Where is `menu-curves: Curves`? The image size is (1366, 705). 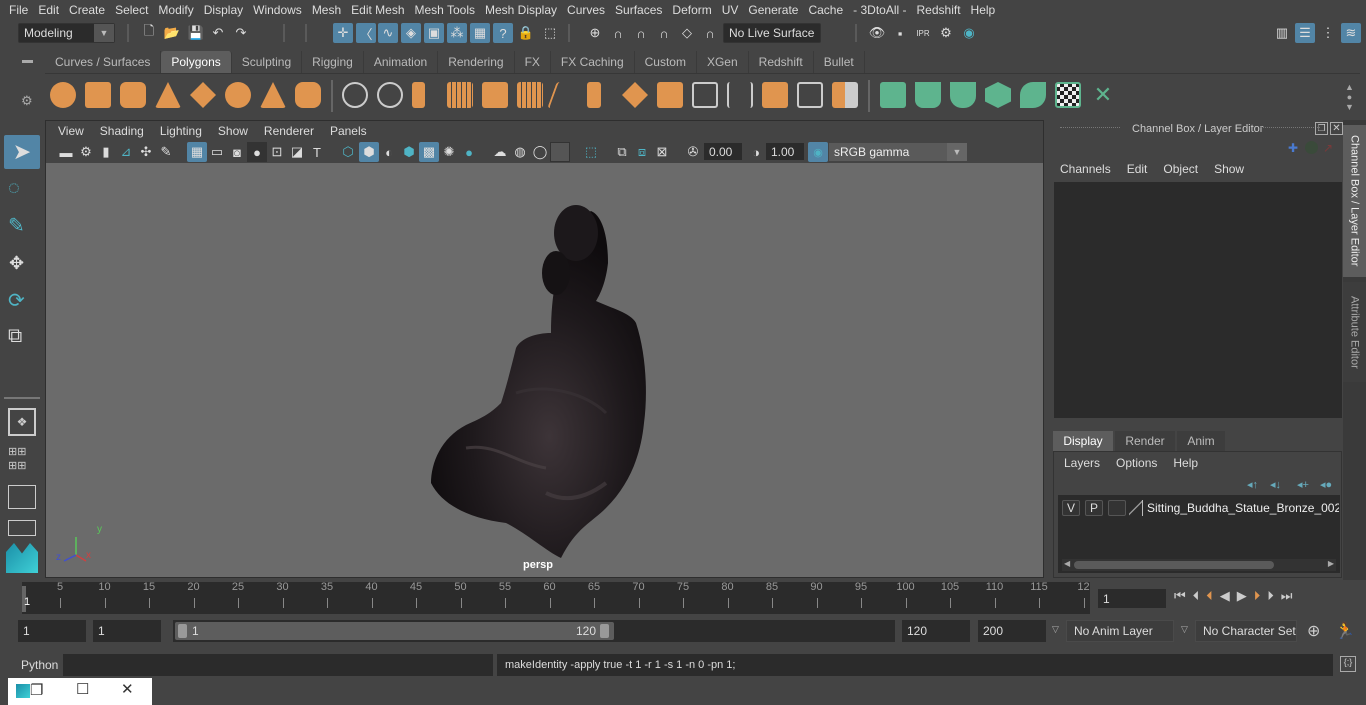 menu-curves: Curves is located at coordinates (586, 10).